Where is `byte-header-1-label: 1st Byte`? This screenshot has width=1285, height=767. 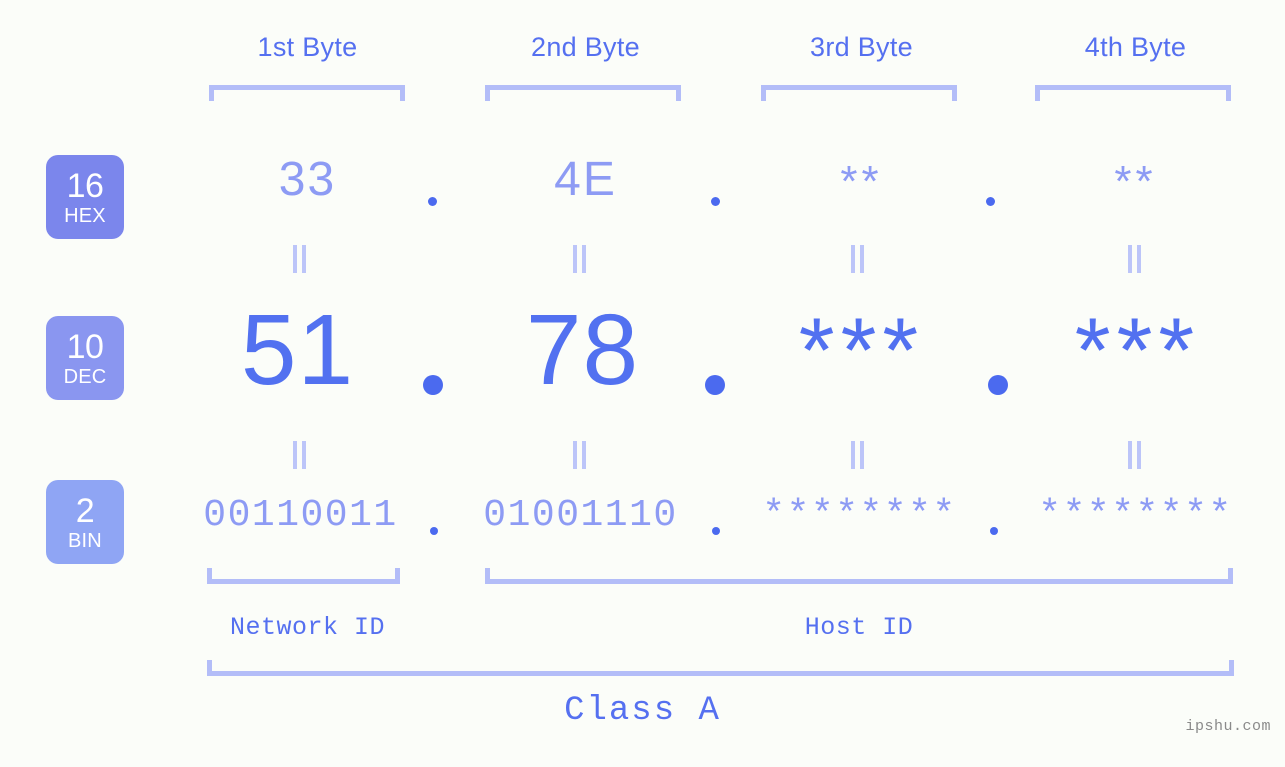 byte-header-1-label: 1st Byte is located at coordinates (307, 47).